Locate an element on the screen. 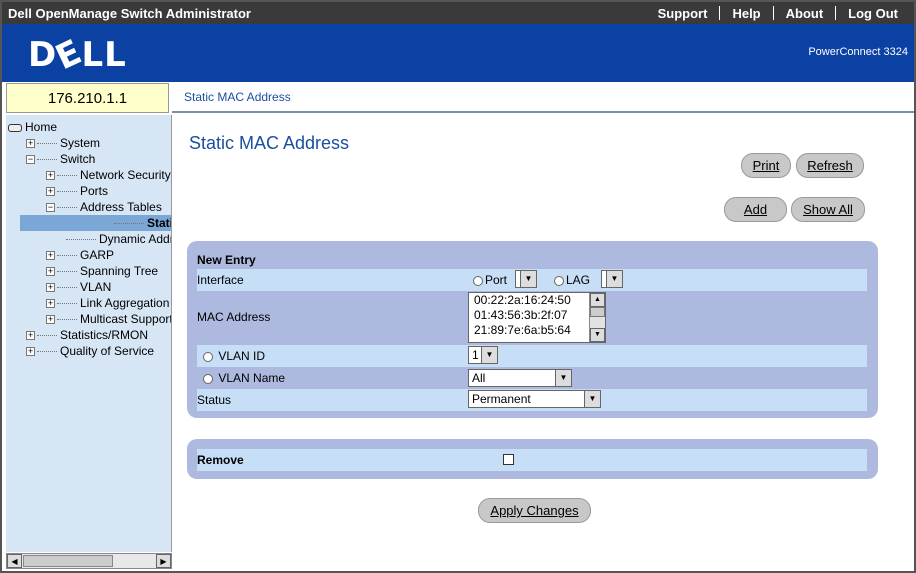 The height and width of the screenshot is (573, 916). remove-label: Remove is located at coordinates (220, 460).